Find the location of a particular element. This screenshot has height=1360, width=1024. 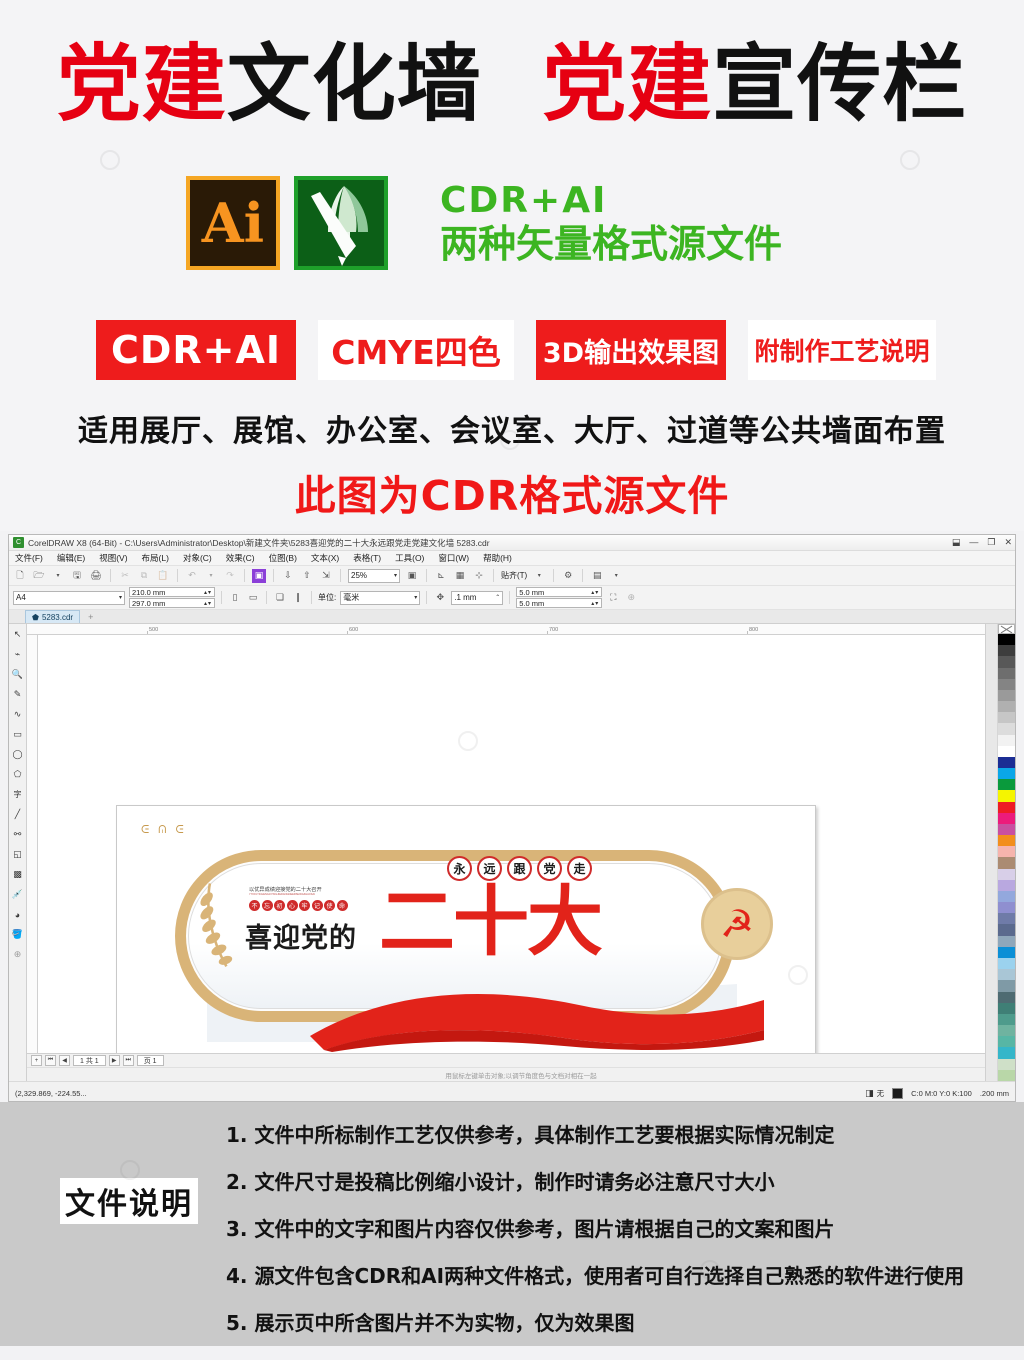

duplicate-y-field: 5.0 mm ▴▾ is located at coordinates (559, 603).